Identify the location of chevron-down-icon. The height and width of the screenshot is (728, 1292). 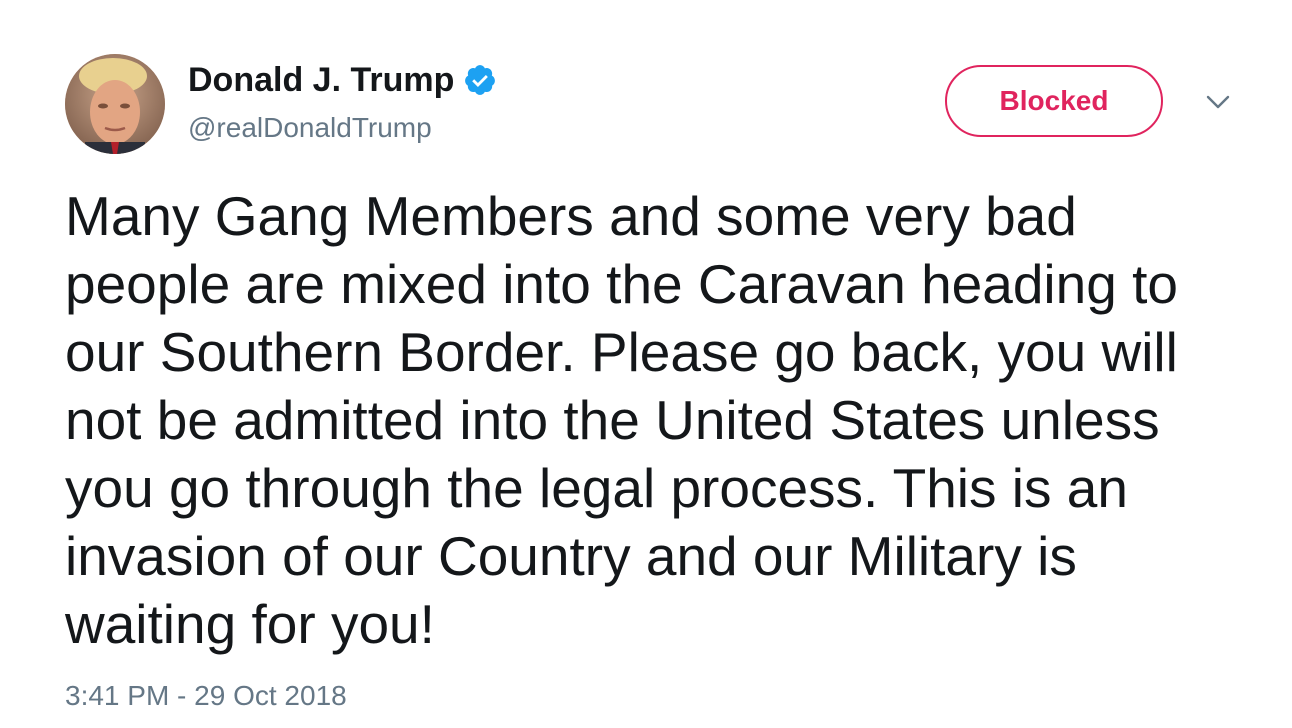
(1218, 102).